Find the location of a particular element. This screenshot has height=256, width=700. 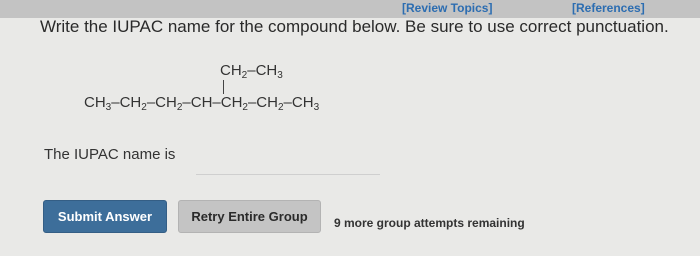

chain-subscript: 3 is located at coordinates (316, 107).